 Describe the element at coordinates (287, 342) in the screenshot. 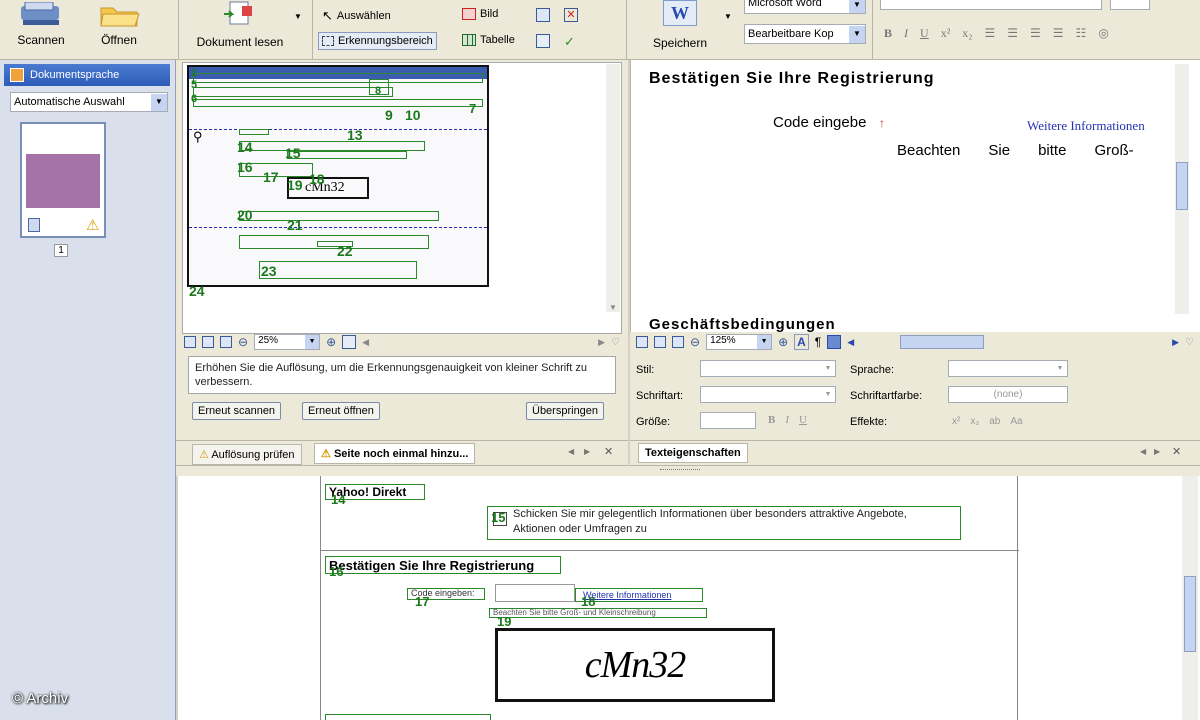

I see `zoom-select: 25% ▼` at that location.